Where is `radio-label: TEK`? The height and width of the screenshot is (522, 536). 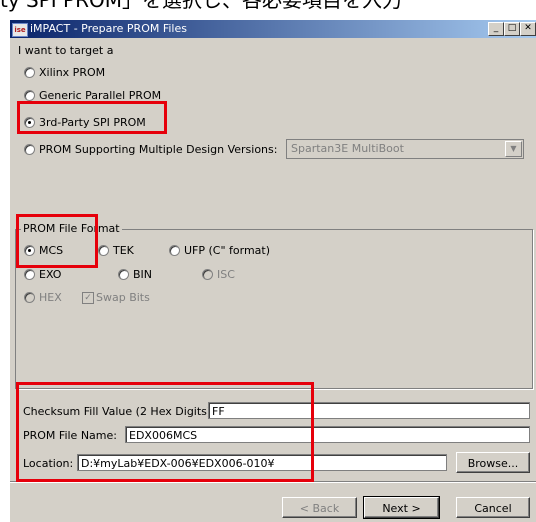 radio-label: TEK is located at coordinates (123, 250).